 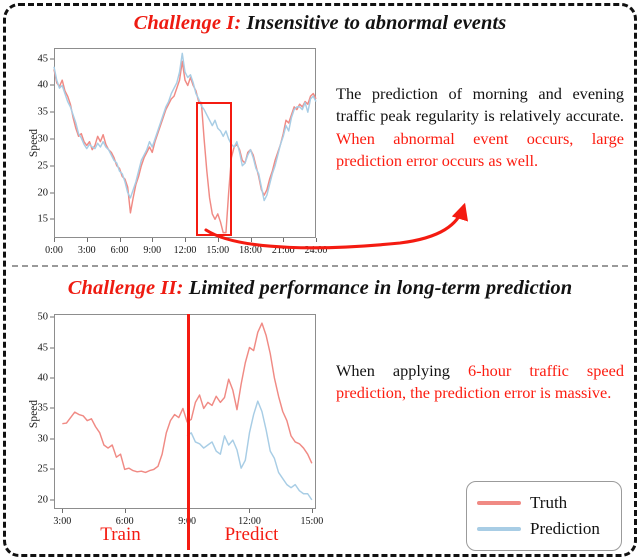 I want to click on predict-label: Predict, so click(x=251, y=534).